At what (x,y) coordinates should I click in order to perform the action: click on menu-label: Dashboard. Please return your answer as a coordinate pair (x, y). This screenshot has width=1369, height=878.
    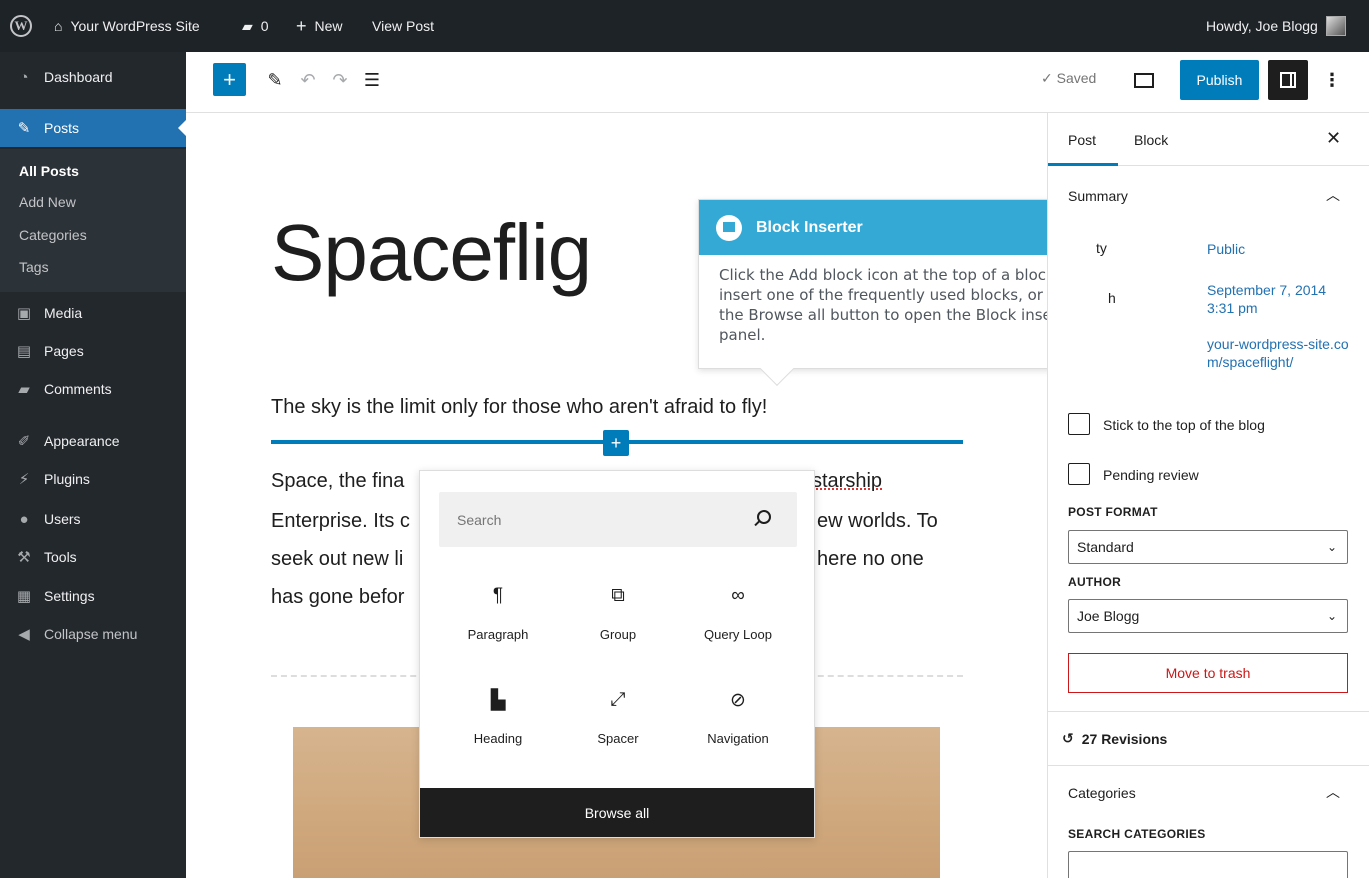
    Looking at the image, I should click on (78, 77).